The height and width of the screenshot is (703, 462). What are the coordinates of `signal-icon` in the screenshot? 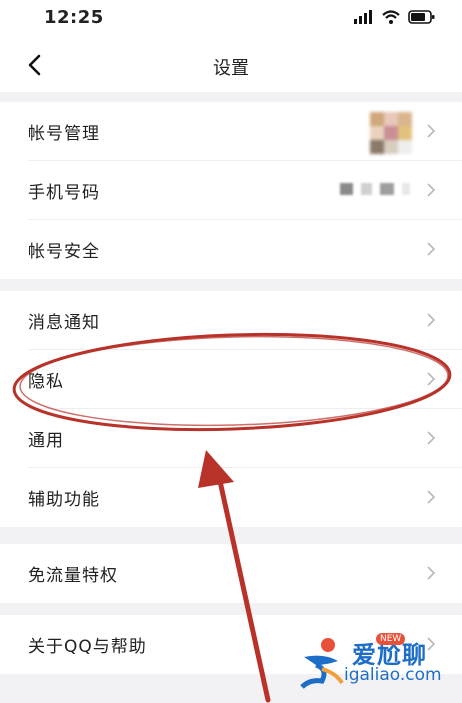 It's located at (363, 17).